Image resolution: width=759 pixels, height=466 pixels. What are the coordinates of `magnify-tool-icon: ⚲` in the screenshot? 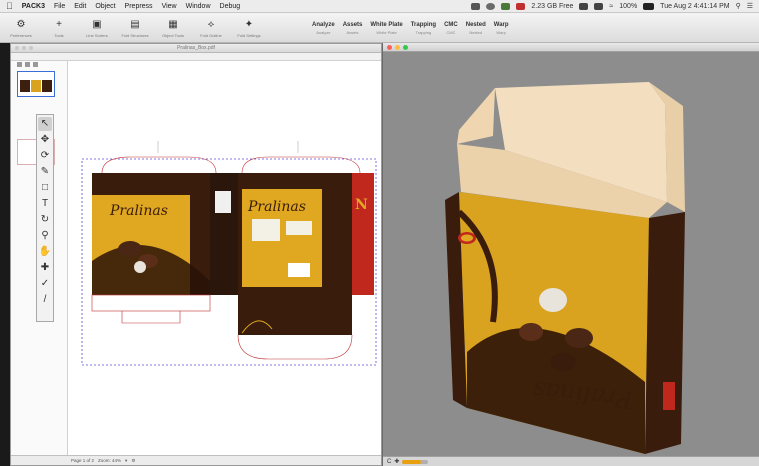 It's located at (45, 236).